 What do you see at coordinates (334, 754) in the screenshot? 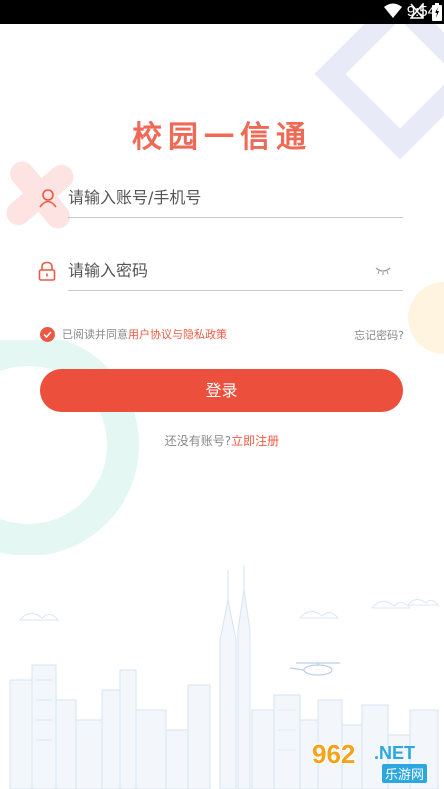
I see `watermark-number: 962` at bounding box center [334, 754].